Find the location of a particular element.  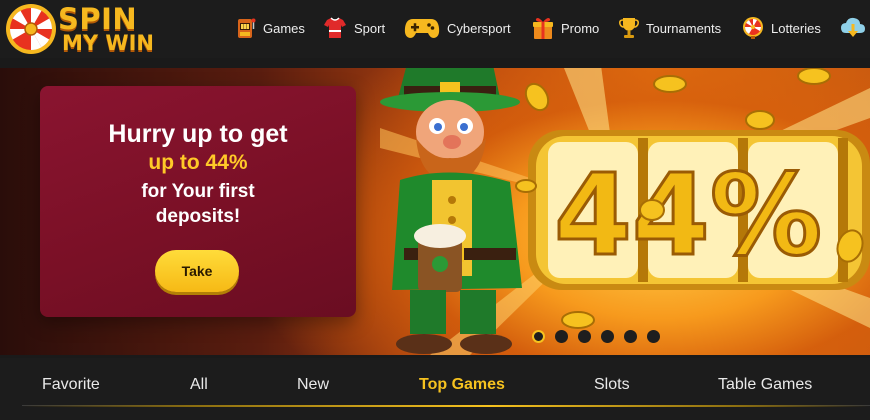

slot-machine-icon is located at coordinates (247, 28).